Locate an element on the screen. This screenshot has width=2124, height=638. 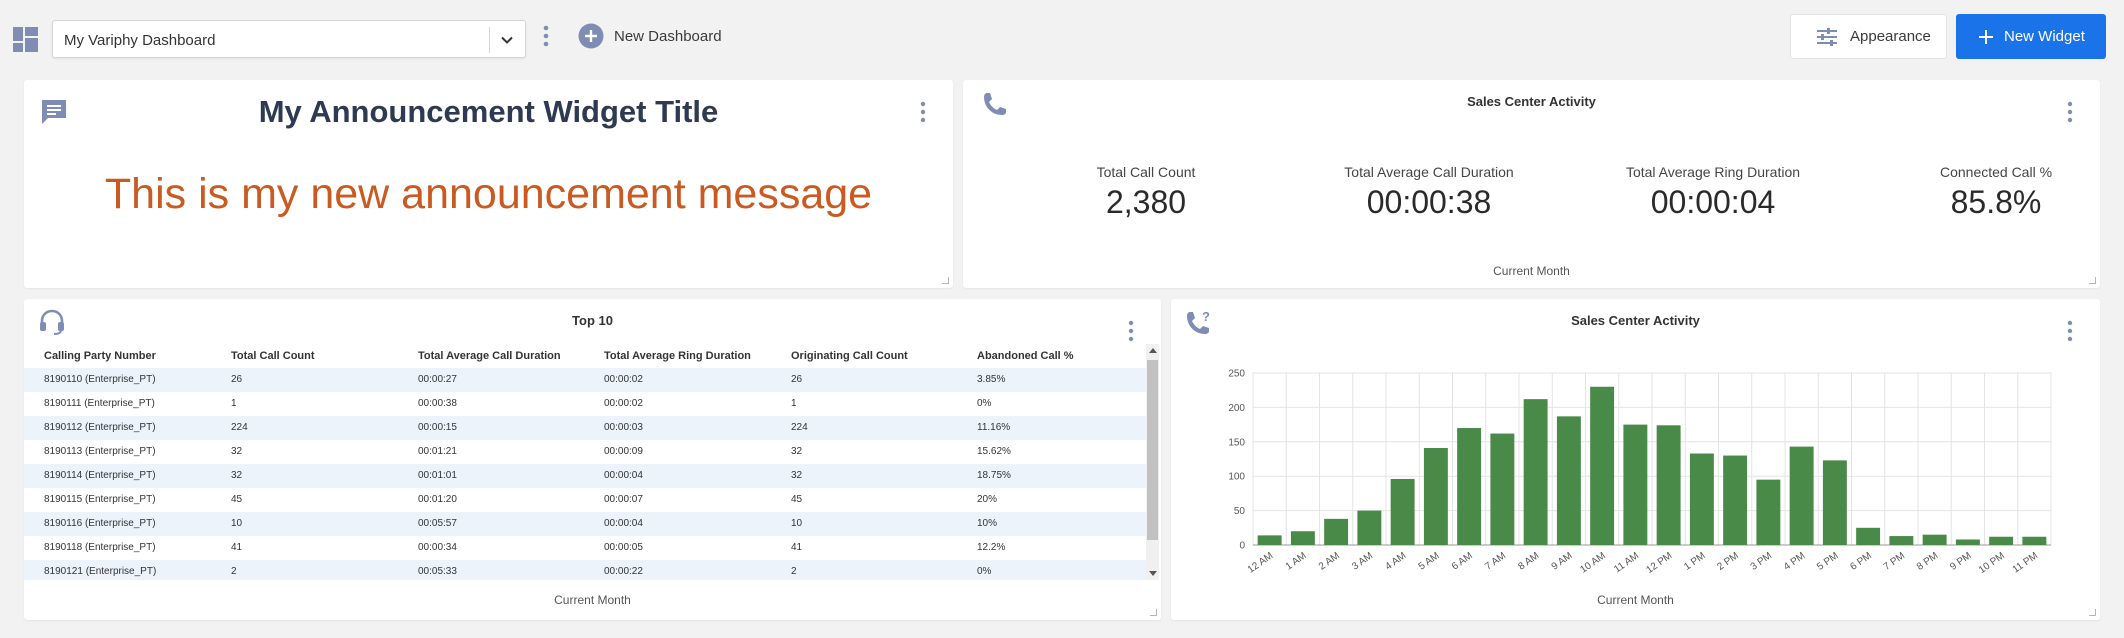
announcement-message: This is my new announcement message is located at coordinates (488, 194).